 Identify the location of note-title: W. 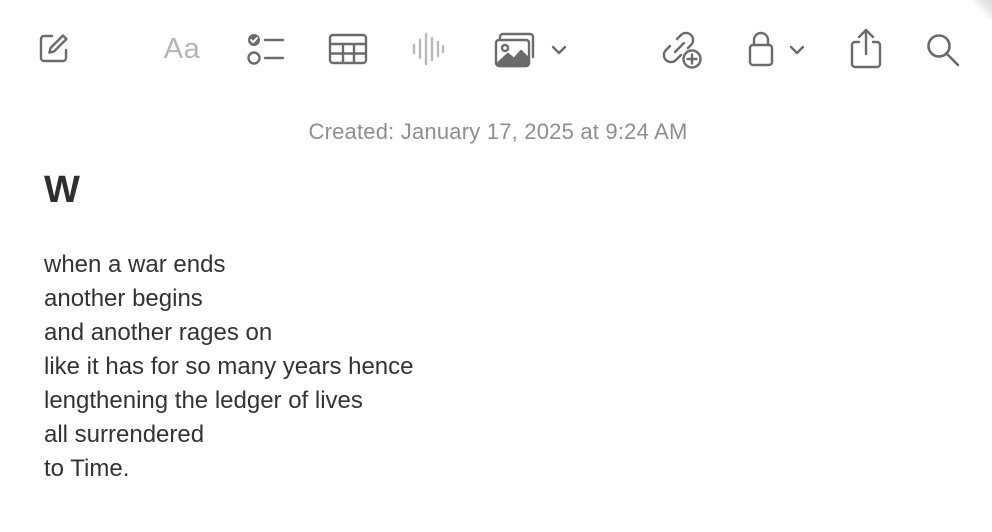
(62, 190).